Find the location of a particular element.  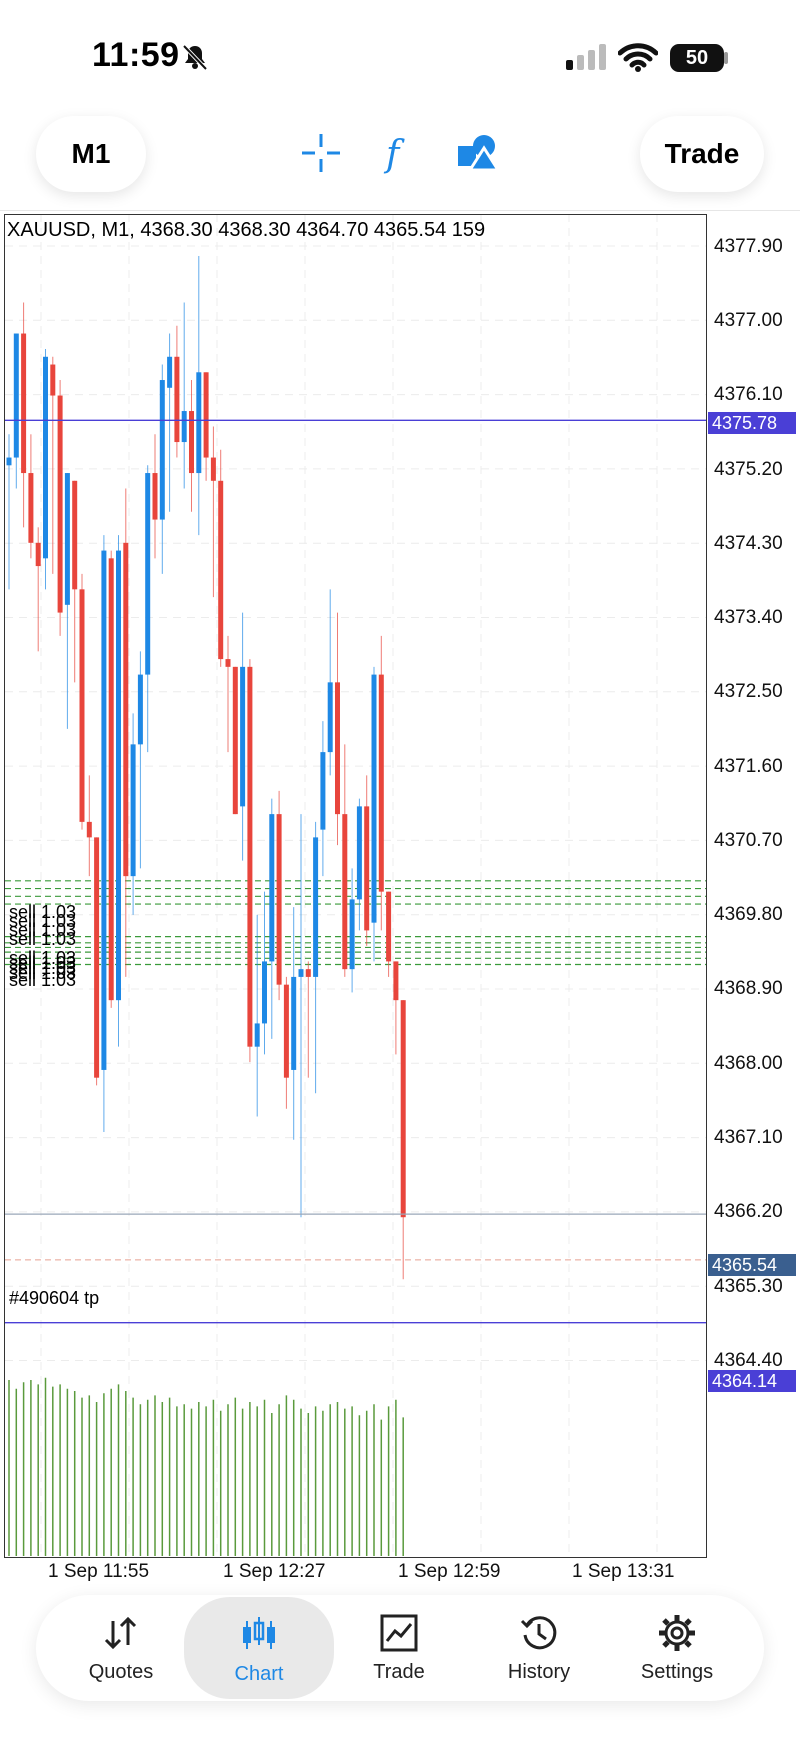

tab-settings: Settings is located at coordinates (677, 1648).